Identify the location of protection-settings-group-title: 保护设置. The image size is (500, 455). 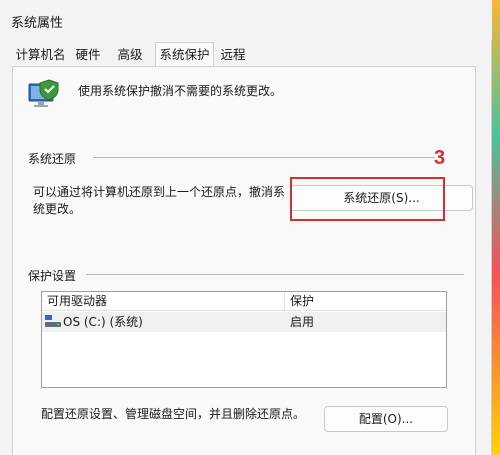
(55, 275).